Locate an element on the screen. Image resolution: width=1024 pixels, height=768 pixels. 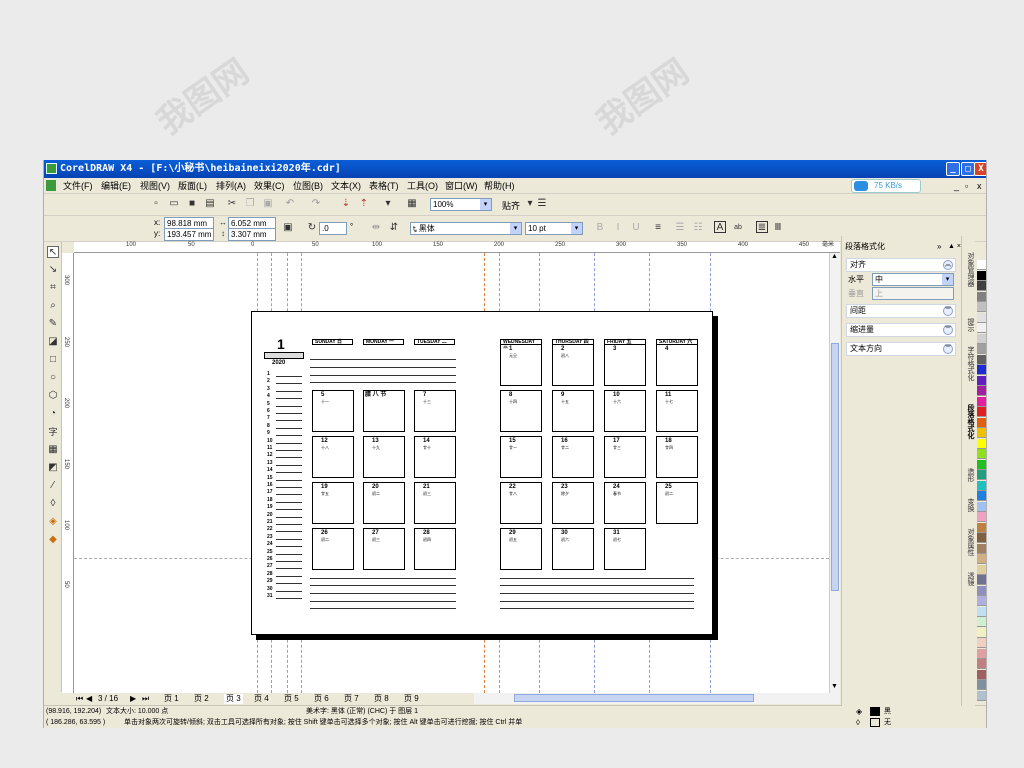
menu-view: 视图(V) is located at coordinates (155, 186).